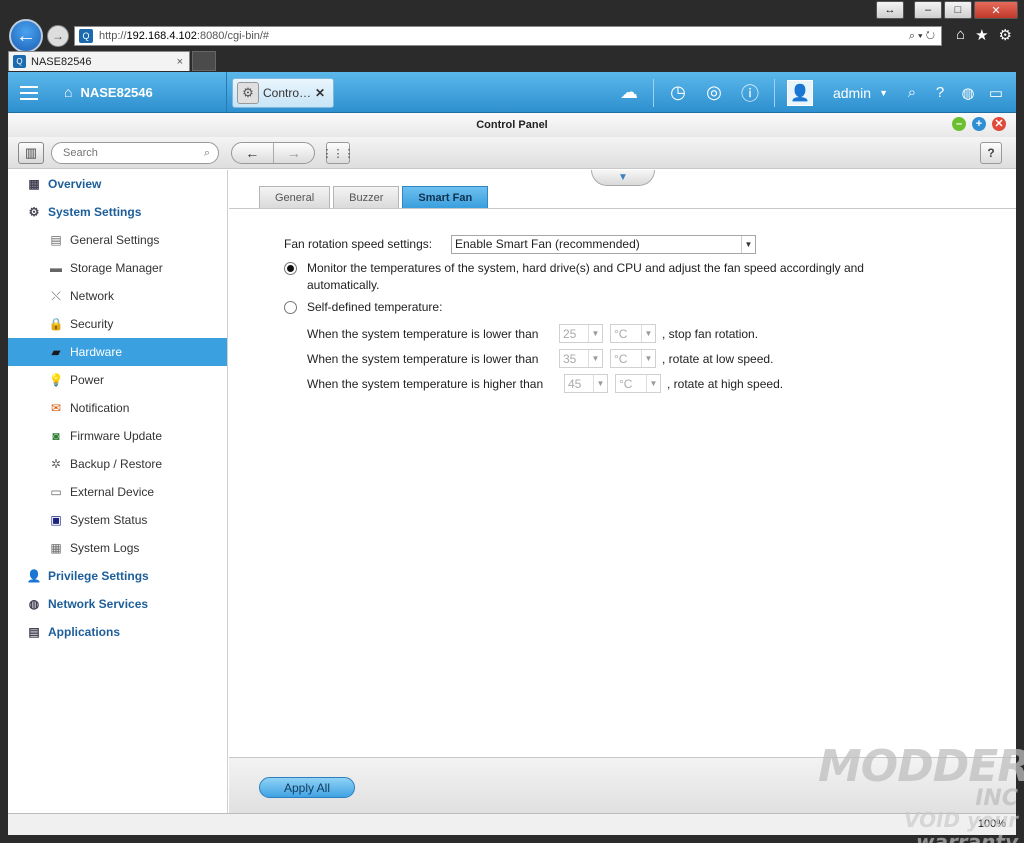 The height and width of the screenshot is (843, 1024). Describe the element at coordinates (638, 383) in the screenshot. I see `rule3-unit-select: °C ▼` at that location.